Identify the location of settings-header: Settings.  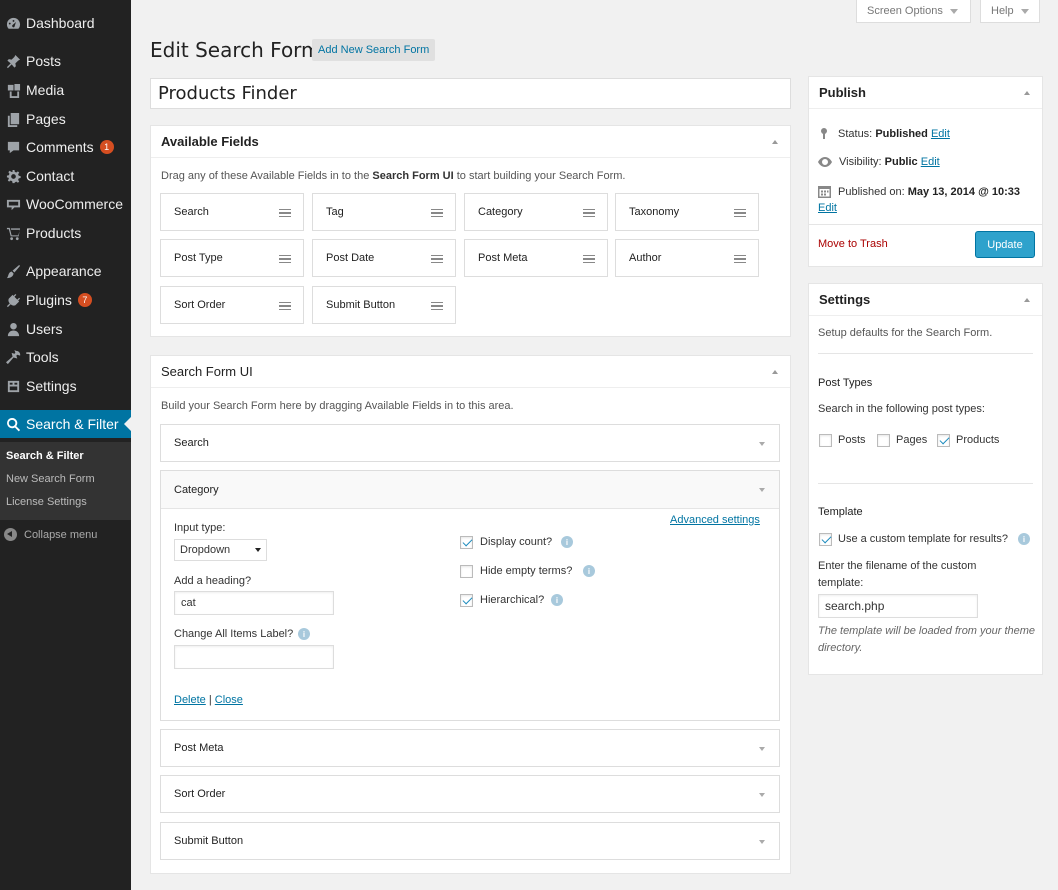
(925, 300).